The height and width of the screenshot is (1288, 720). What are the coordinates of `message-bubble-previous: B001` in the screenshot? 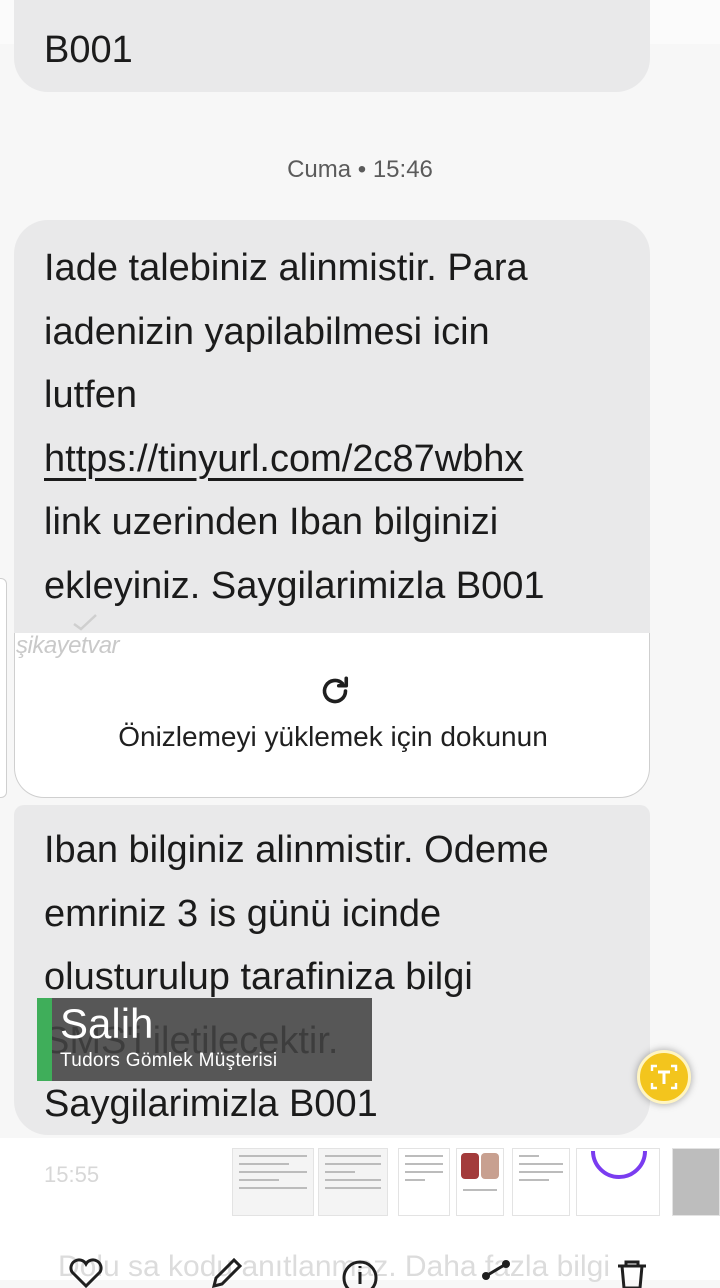 It's located at (332, 46).